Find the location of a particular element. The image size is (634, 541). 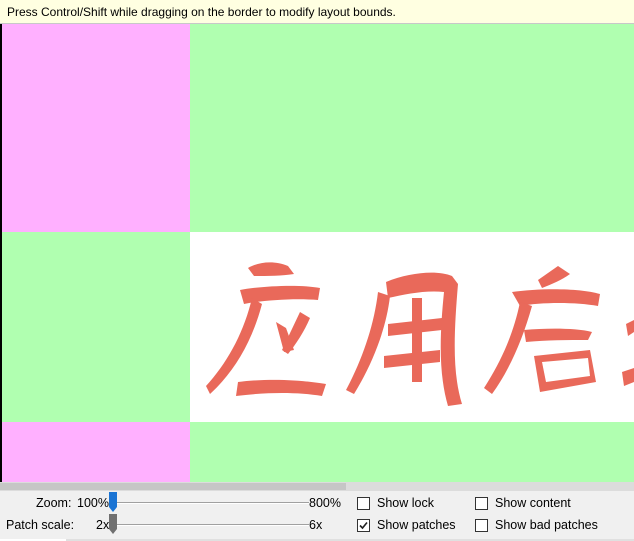

show-bad-patches-option: Show bad patches is located at coordinates (536, 525).